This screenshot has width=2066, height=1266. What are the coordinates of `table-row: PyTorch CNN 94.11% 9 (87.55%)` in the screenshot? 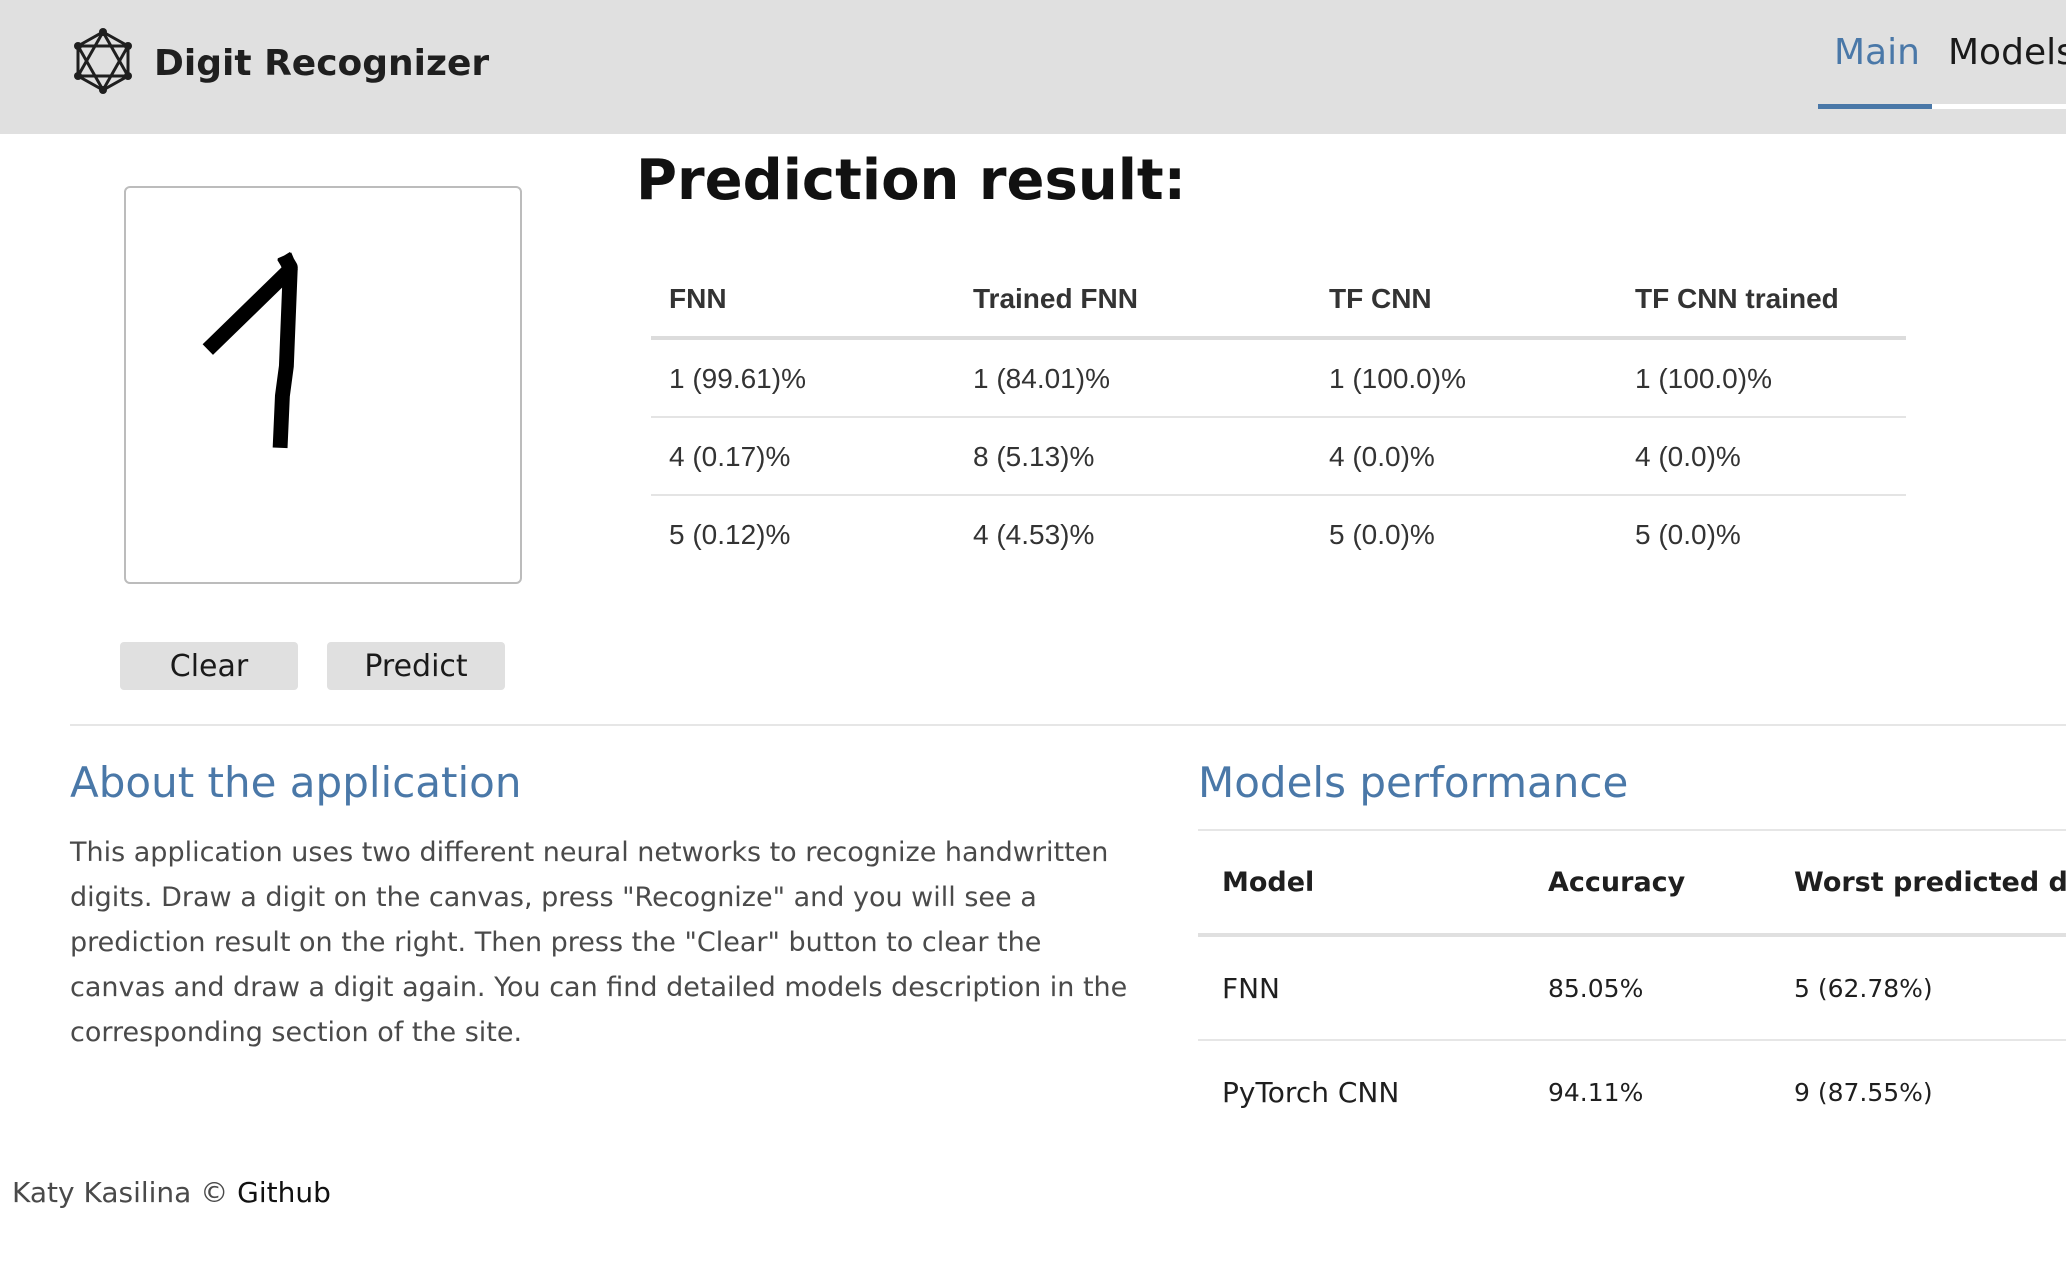 It's located at (1632, 1093).